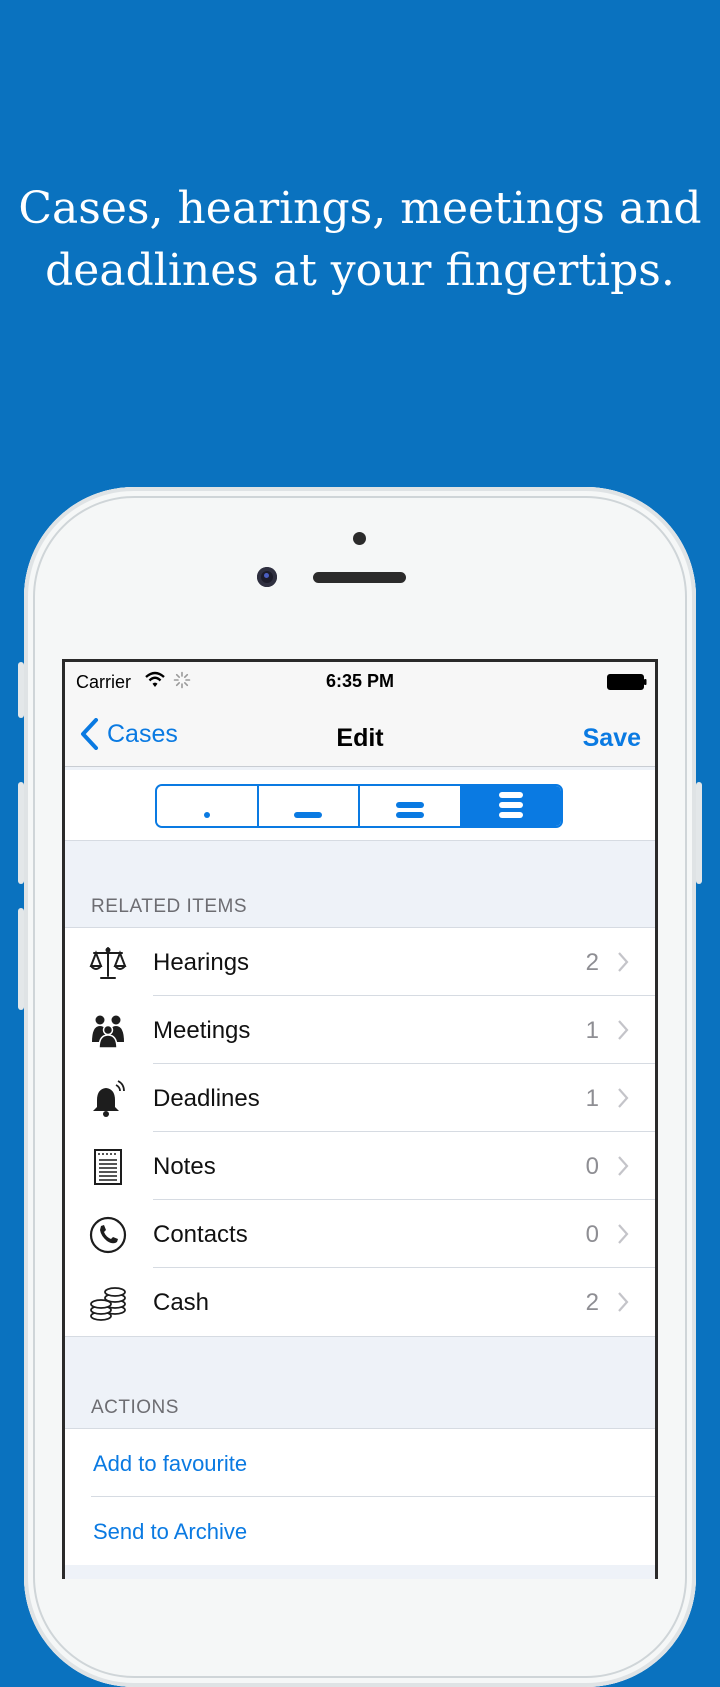 The width and height of the screenshot is (720, 1687). I want to click on actions-list: Add to favourite Send to Archive, so click(360, 1496).